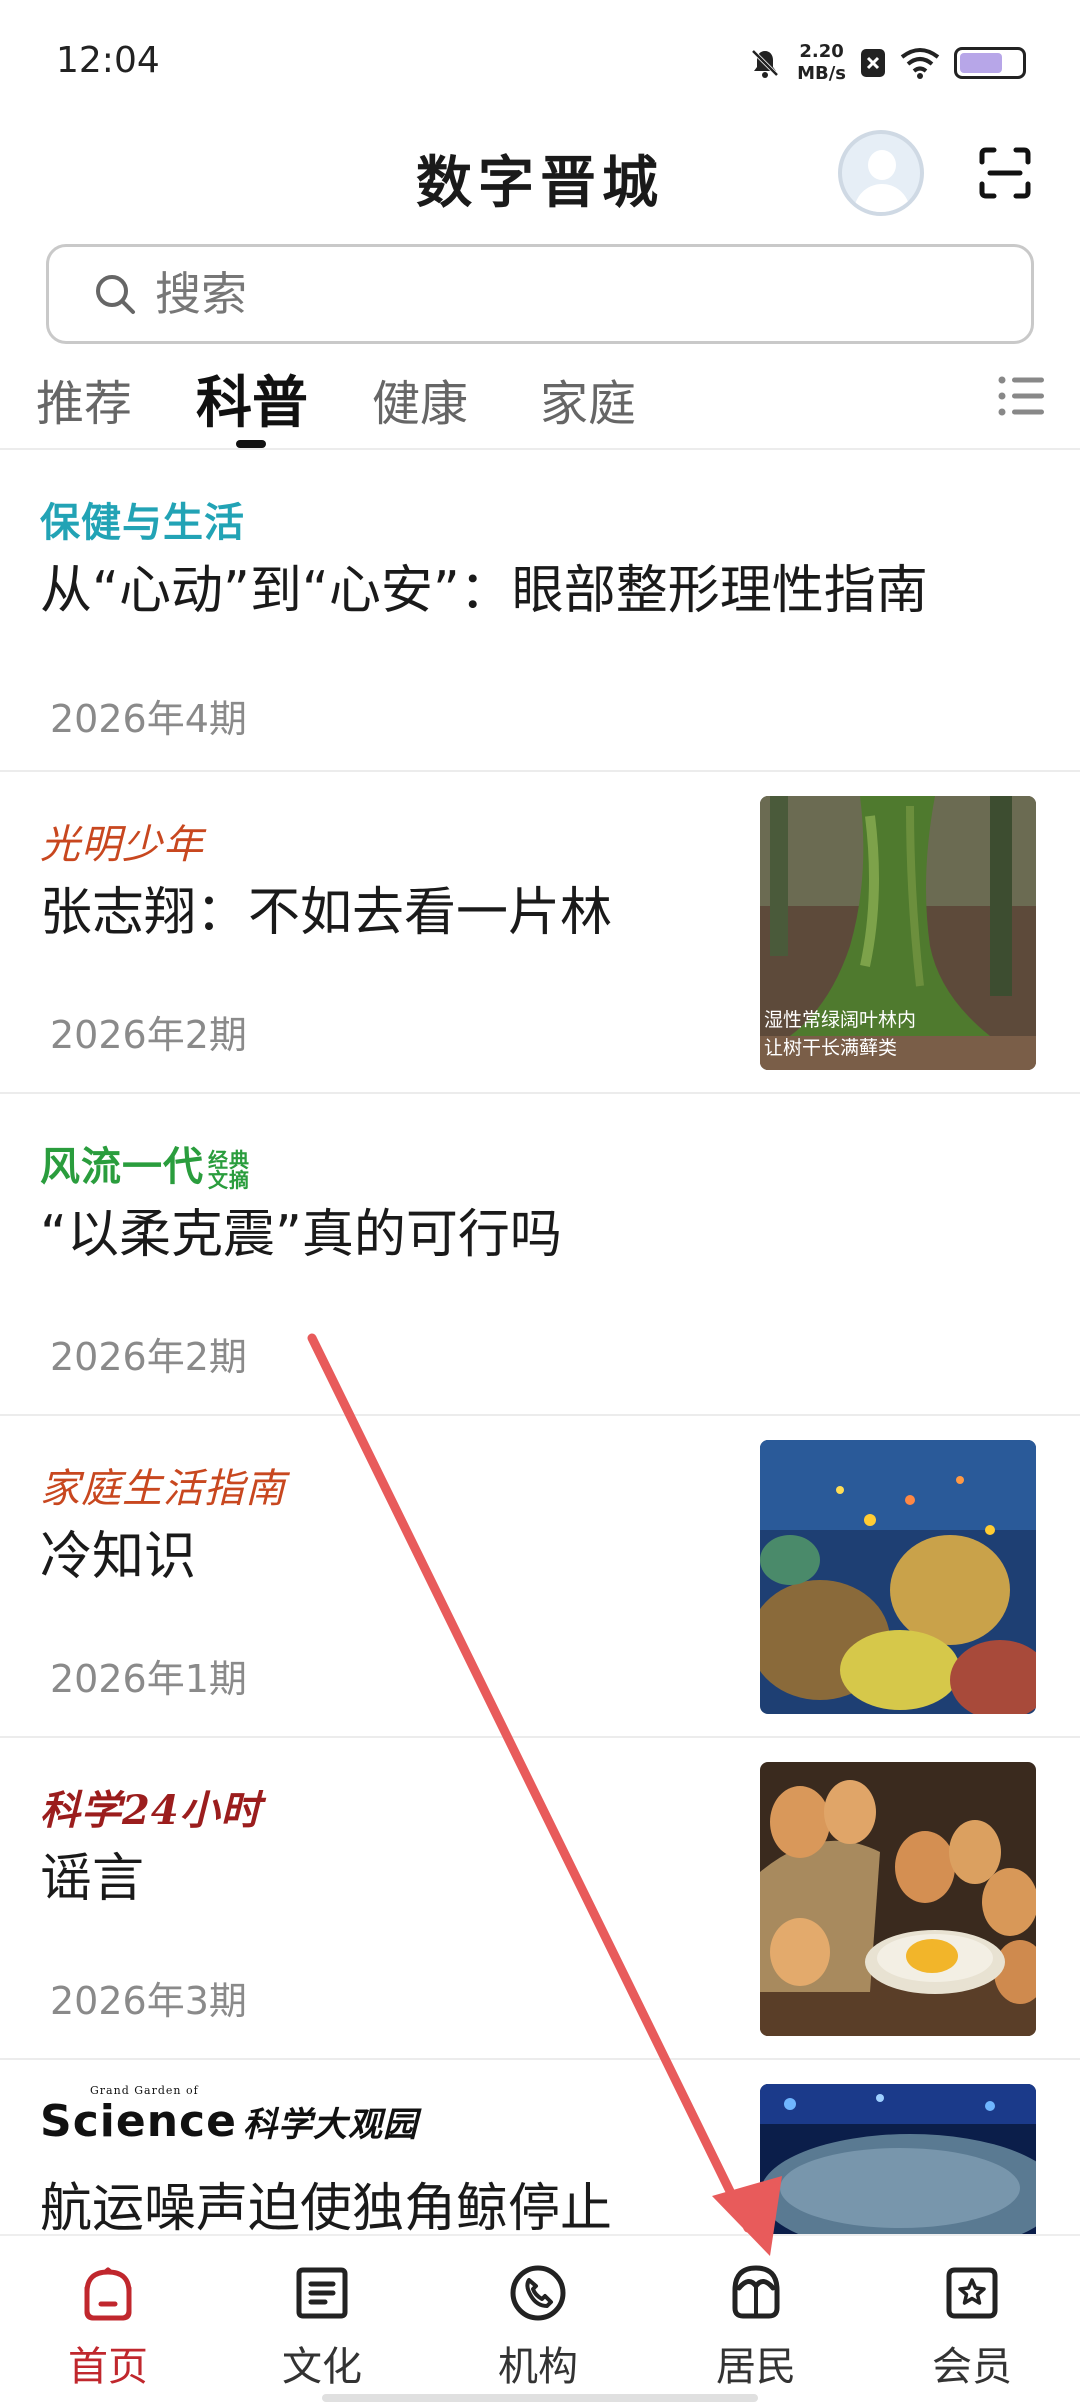  Describe the element at coordinates (756, 2292) in the screenshot. I see `resident-icon` at that location.